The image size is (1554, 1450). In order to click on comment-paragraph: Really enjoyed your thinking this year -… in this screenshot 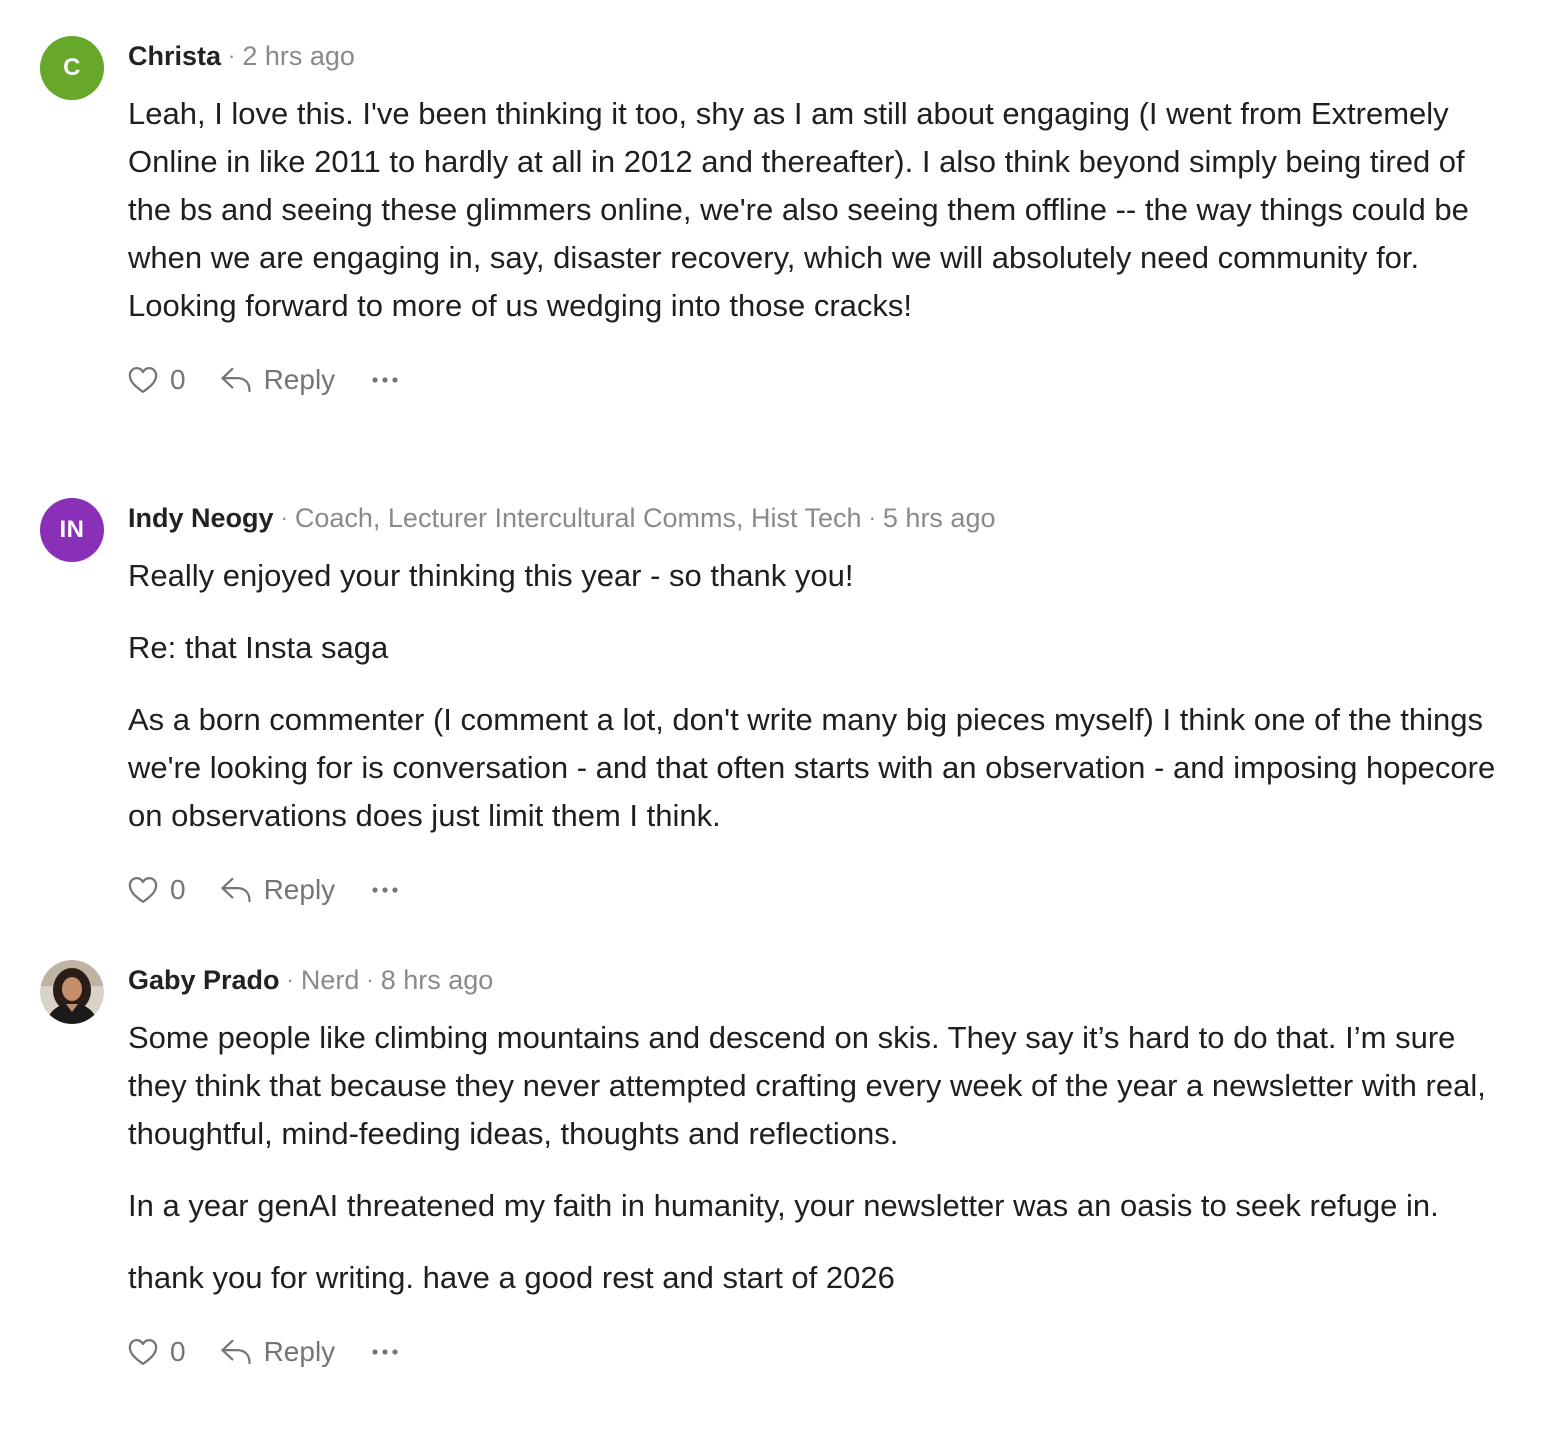, I will do `click(491, 575)`.